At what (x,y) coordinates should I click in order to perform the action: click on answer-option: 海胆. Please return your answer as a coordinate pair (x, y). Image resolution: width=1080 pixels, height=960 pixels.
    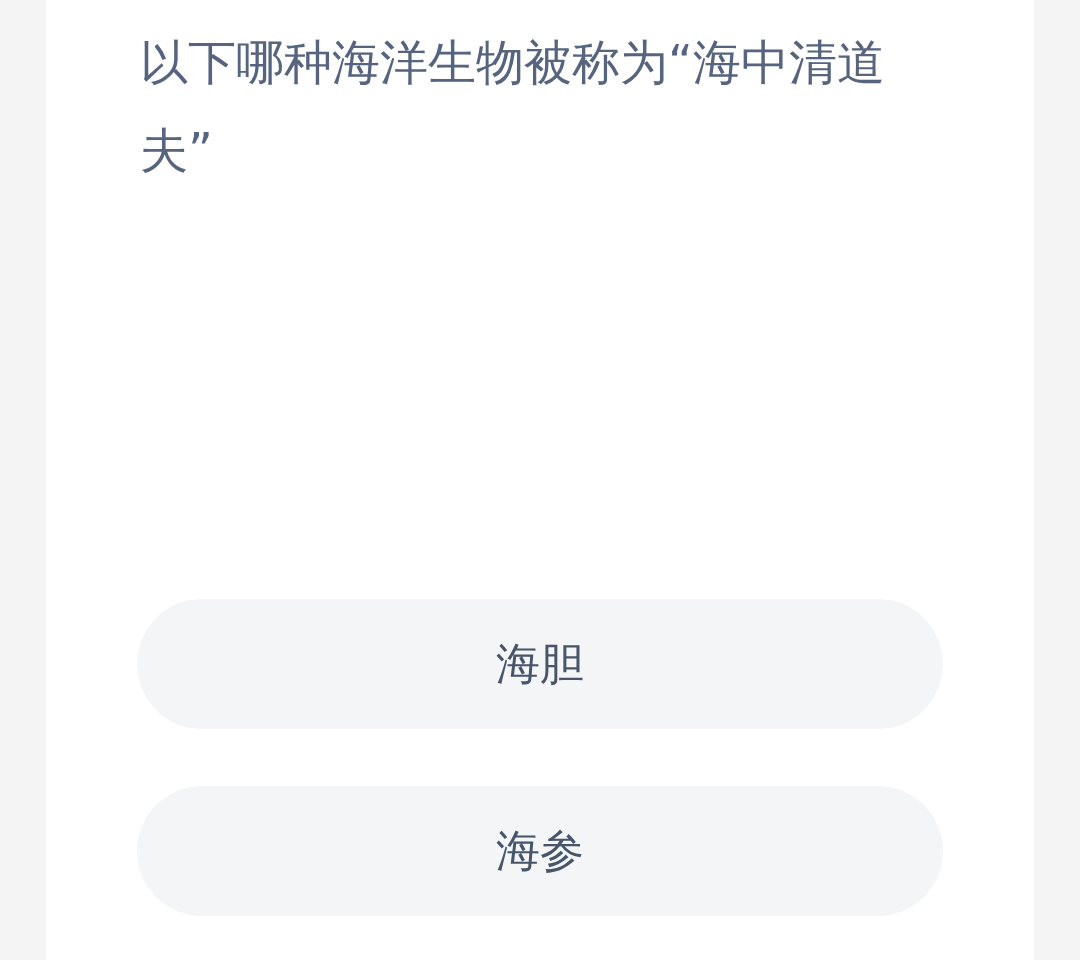
    Looking at the image, I should click on (540, 664).